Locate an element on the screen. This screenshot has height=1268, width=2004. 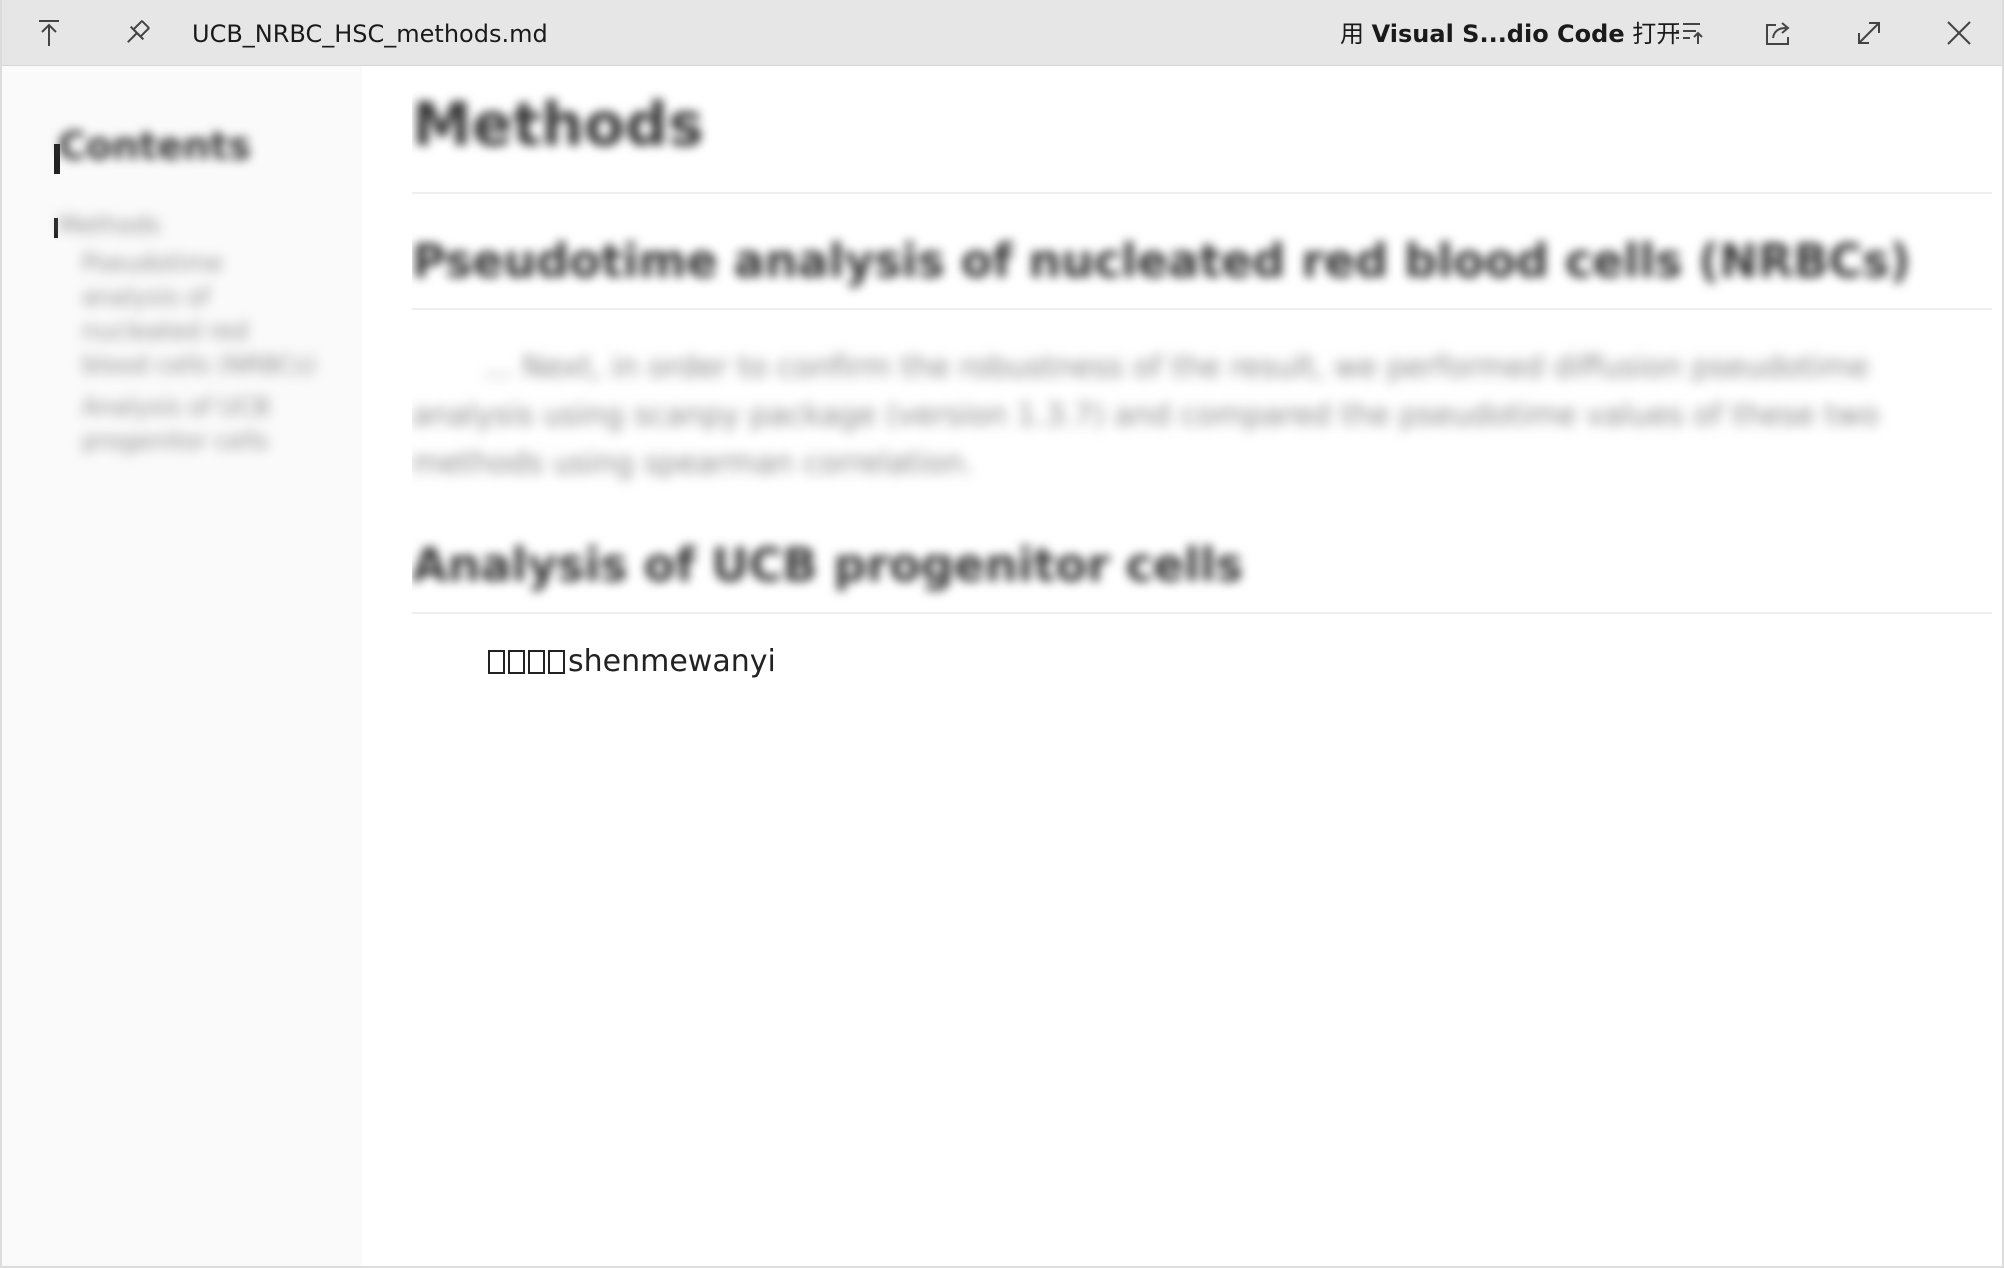
document-title: Methods is located at coordinates (558, 125).